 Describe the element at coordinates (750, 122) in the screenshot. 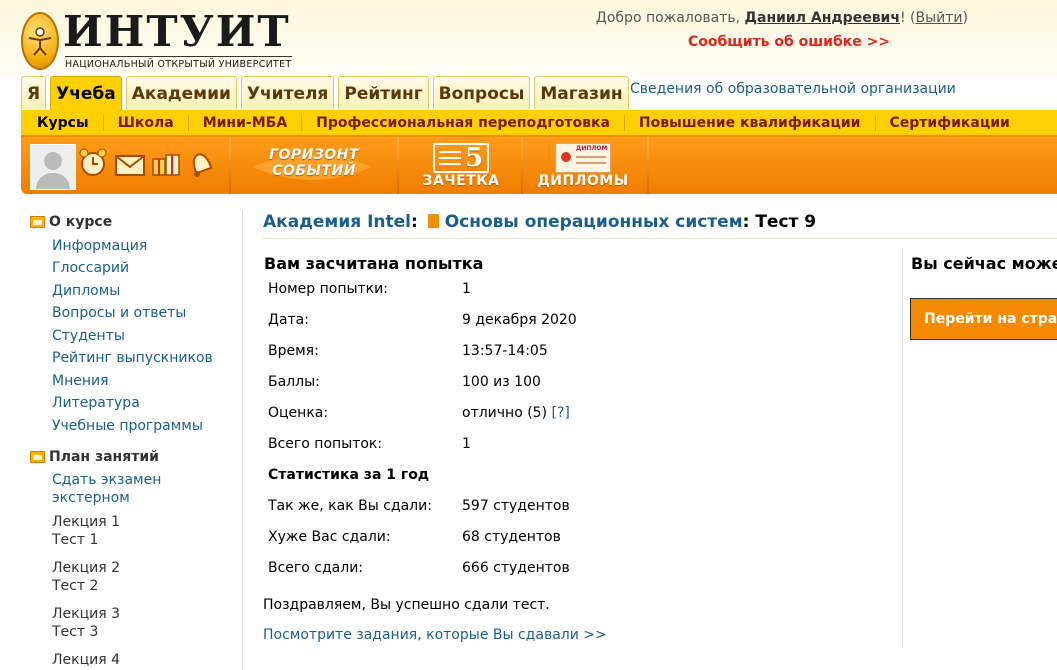

I see `subnav-qualification: Повышение квалификации` at that location.